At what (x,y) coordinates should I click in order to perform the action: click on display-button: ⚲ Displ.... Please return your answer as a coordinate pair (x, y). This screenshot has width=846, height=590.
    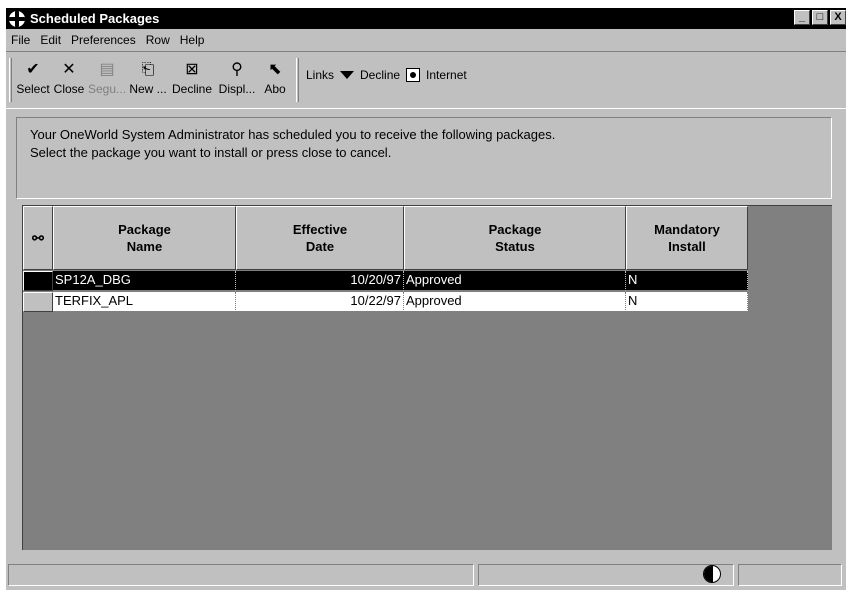
    Looking at the image, I should click on (237, 81).